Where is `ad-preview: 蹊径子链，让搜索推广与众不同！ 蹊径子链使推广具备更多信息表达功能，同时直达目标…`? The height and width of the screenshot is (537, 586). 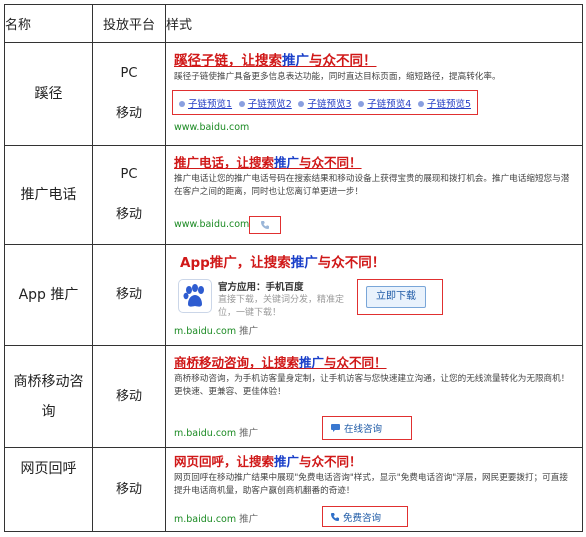 ad-preview: 蹊径子链，让搜索推广与众不同！ 蹊径子链使推广具备更多信息表达功能，同时直达目标… is located at coordinates (374, 94).